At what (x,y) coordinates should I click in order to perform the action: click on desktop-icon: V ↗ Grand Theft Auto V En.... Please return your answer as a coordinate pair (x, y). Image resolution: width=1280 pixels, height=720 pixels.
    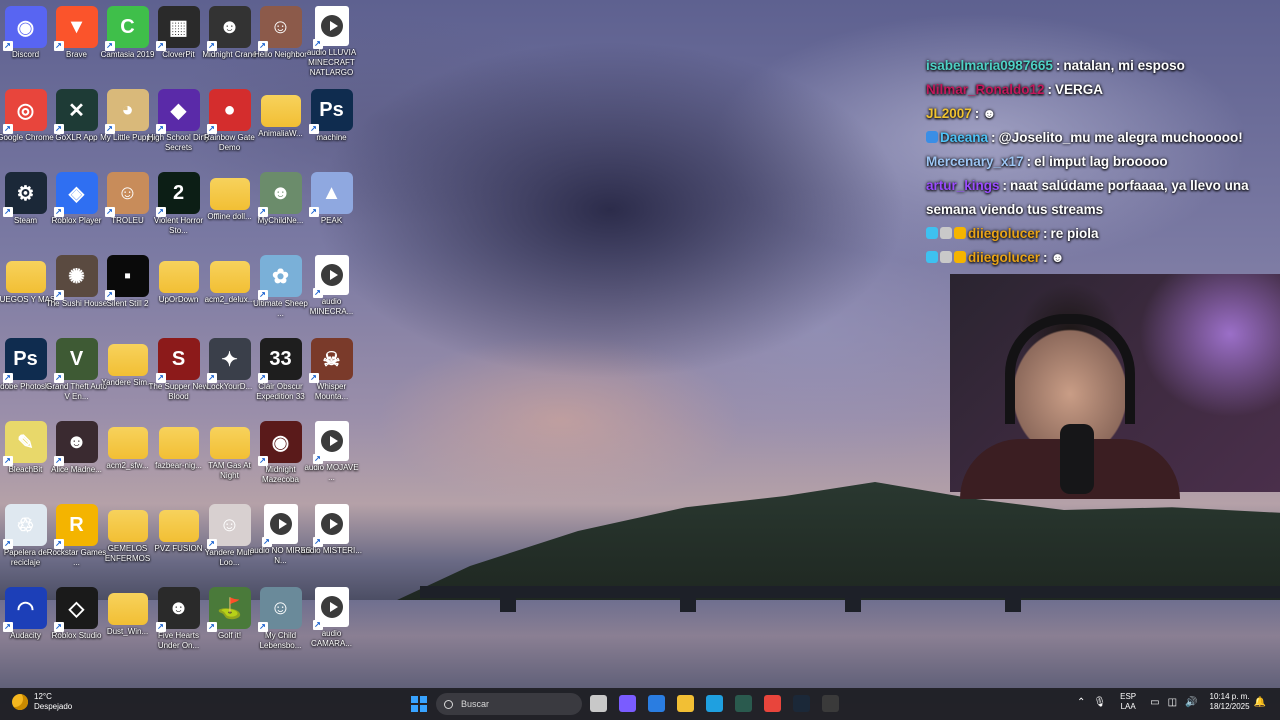
    Looking at the image, I should click on (76, 373).